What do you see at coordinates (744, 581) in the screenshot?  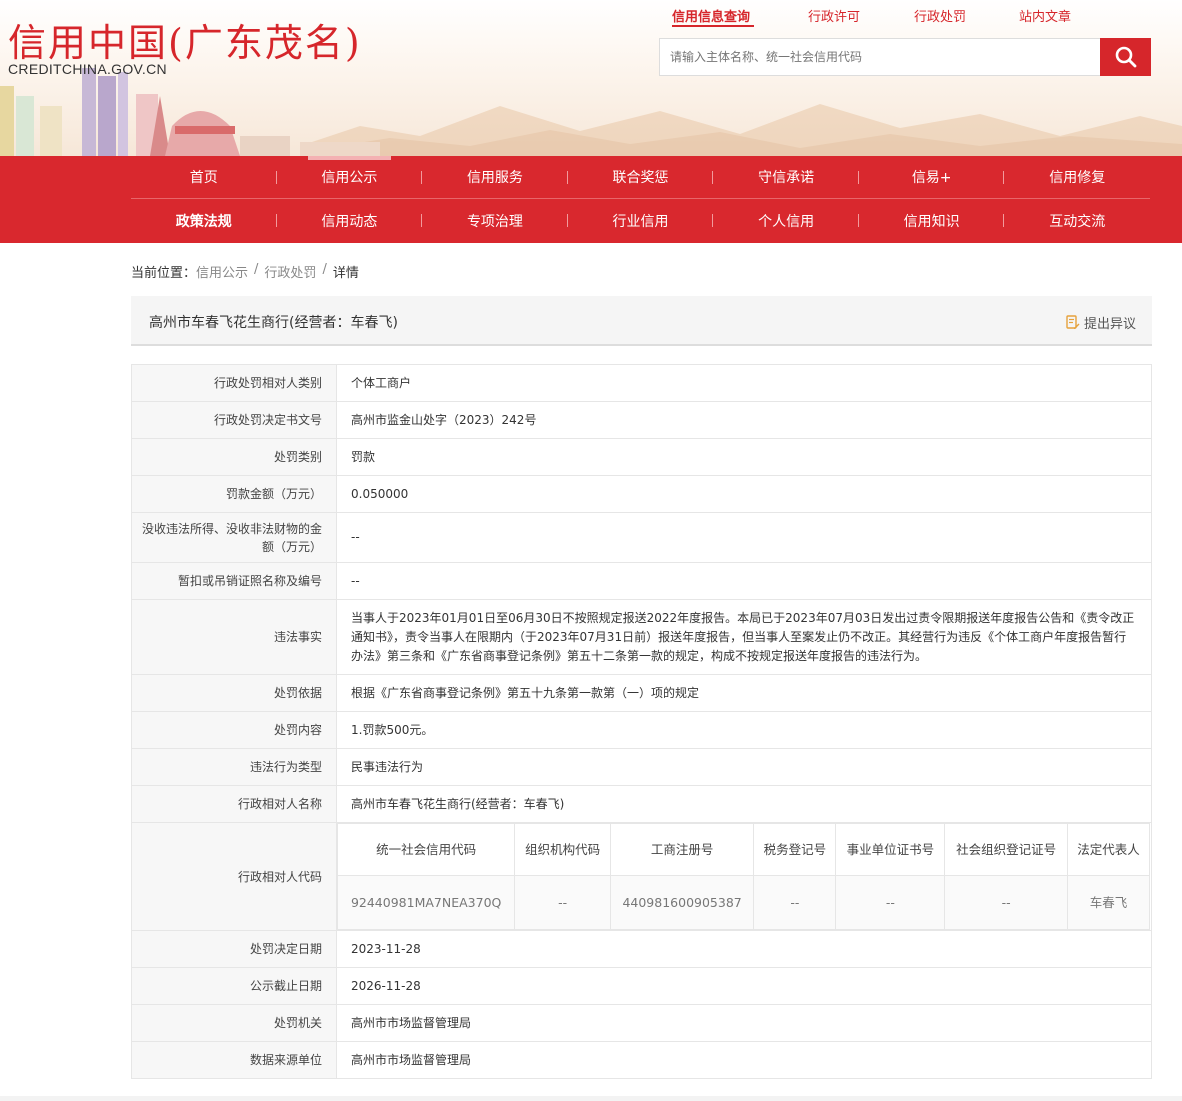 I see `detail-value: --` at bounding box center [744, 581].